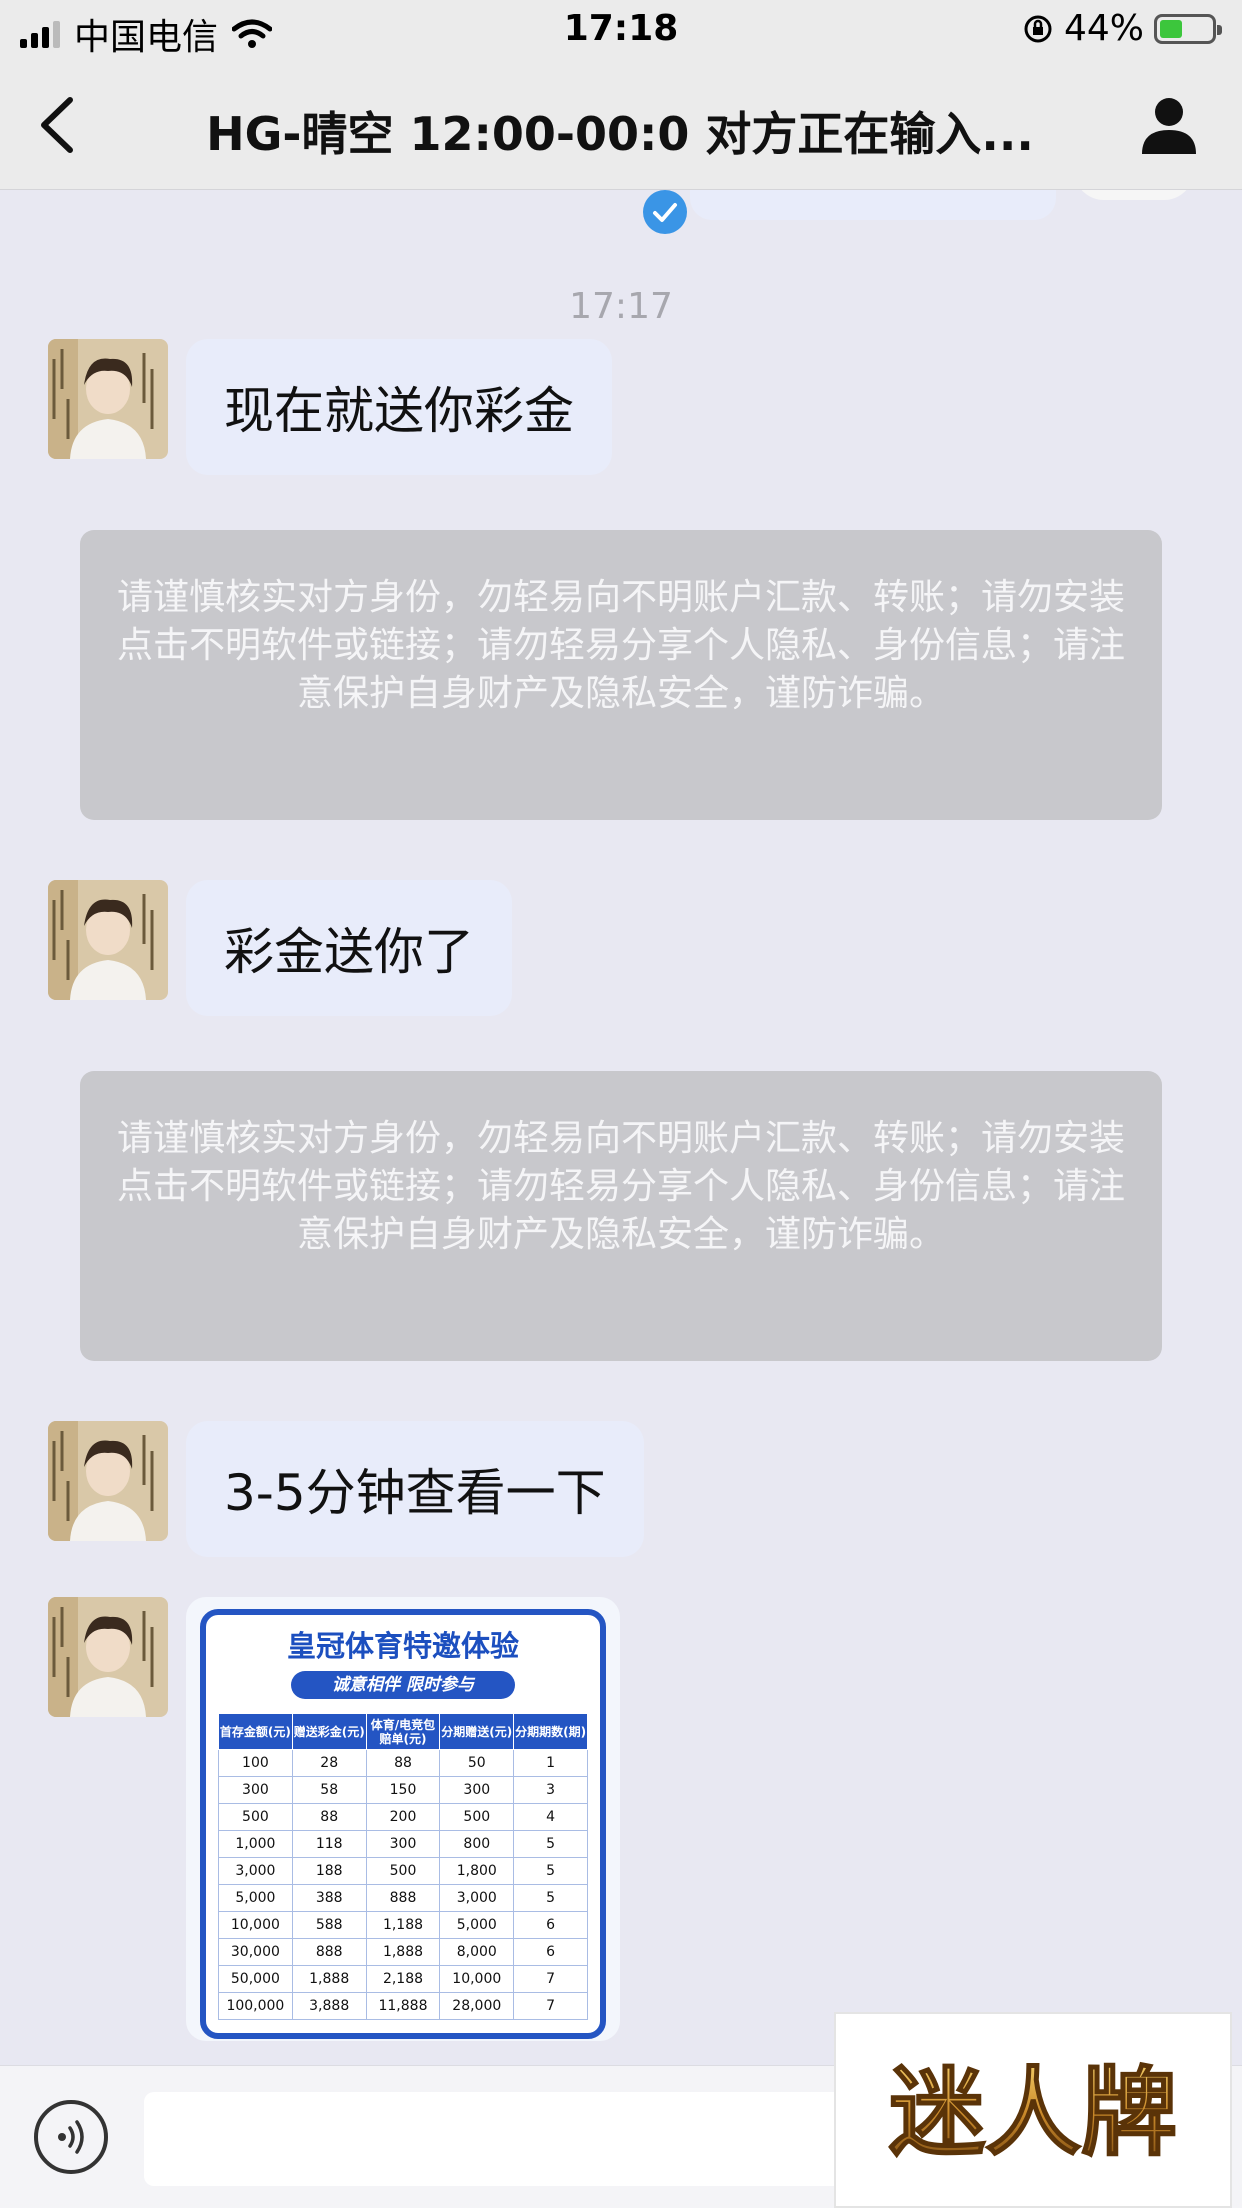 Image resolution: width=1242 pixels, height=2208 pixels. I want to click on promo-table-row: 100,000 3,888 11,888 28,000 7, so click(403, 2006).